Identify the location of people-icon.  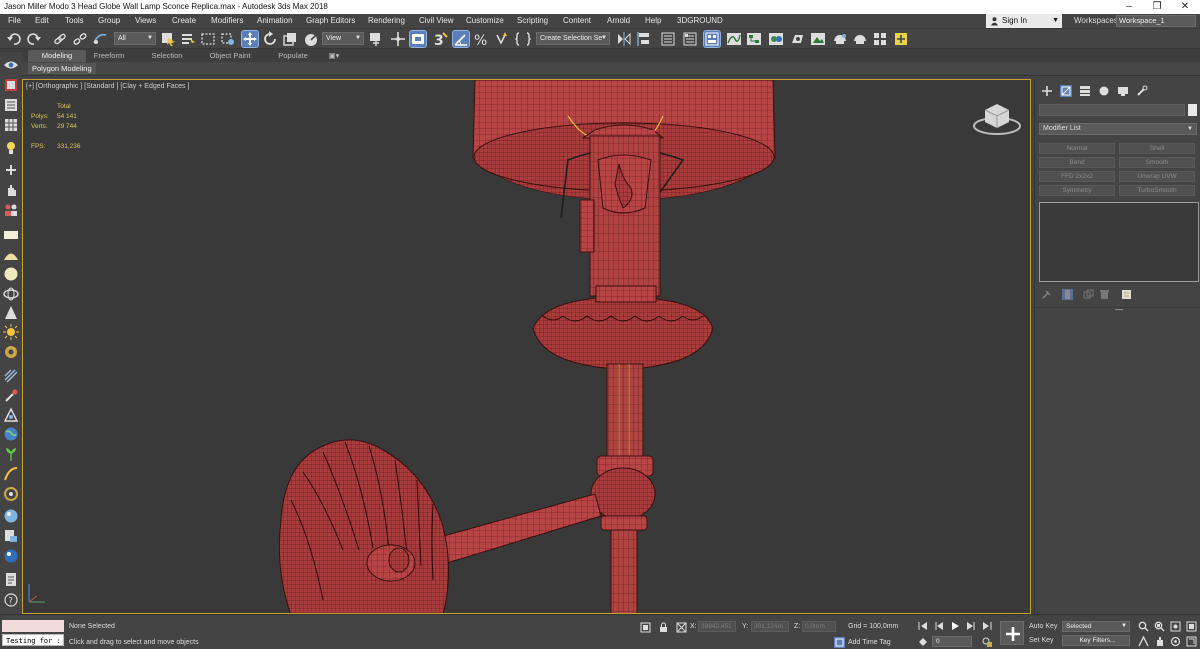
(11, 210).